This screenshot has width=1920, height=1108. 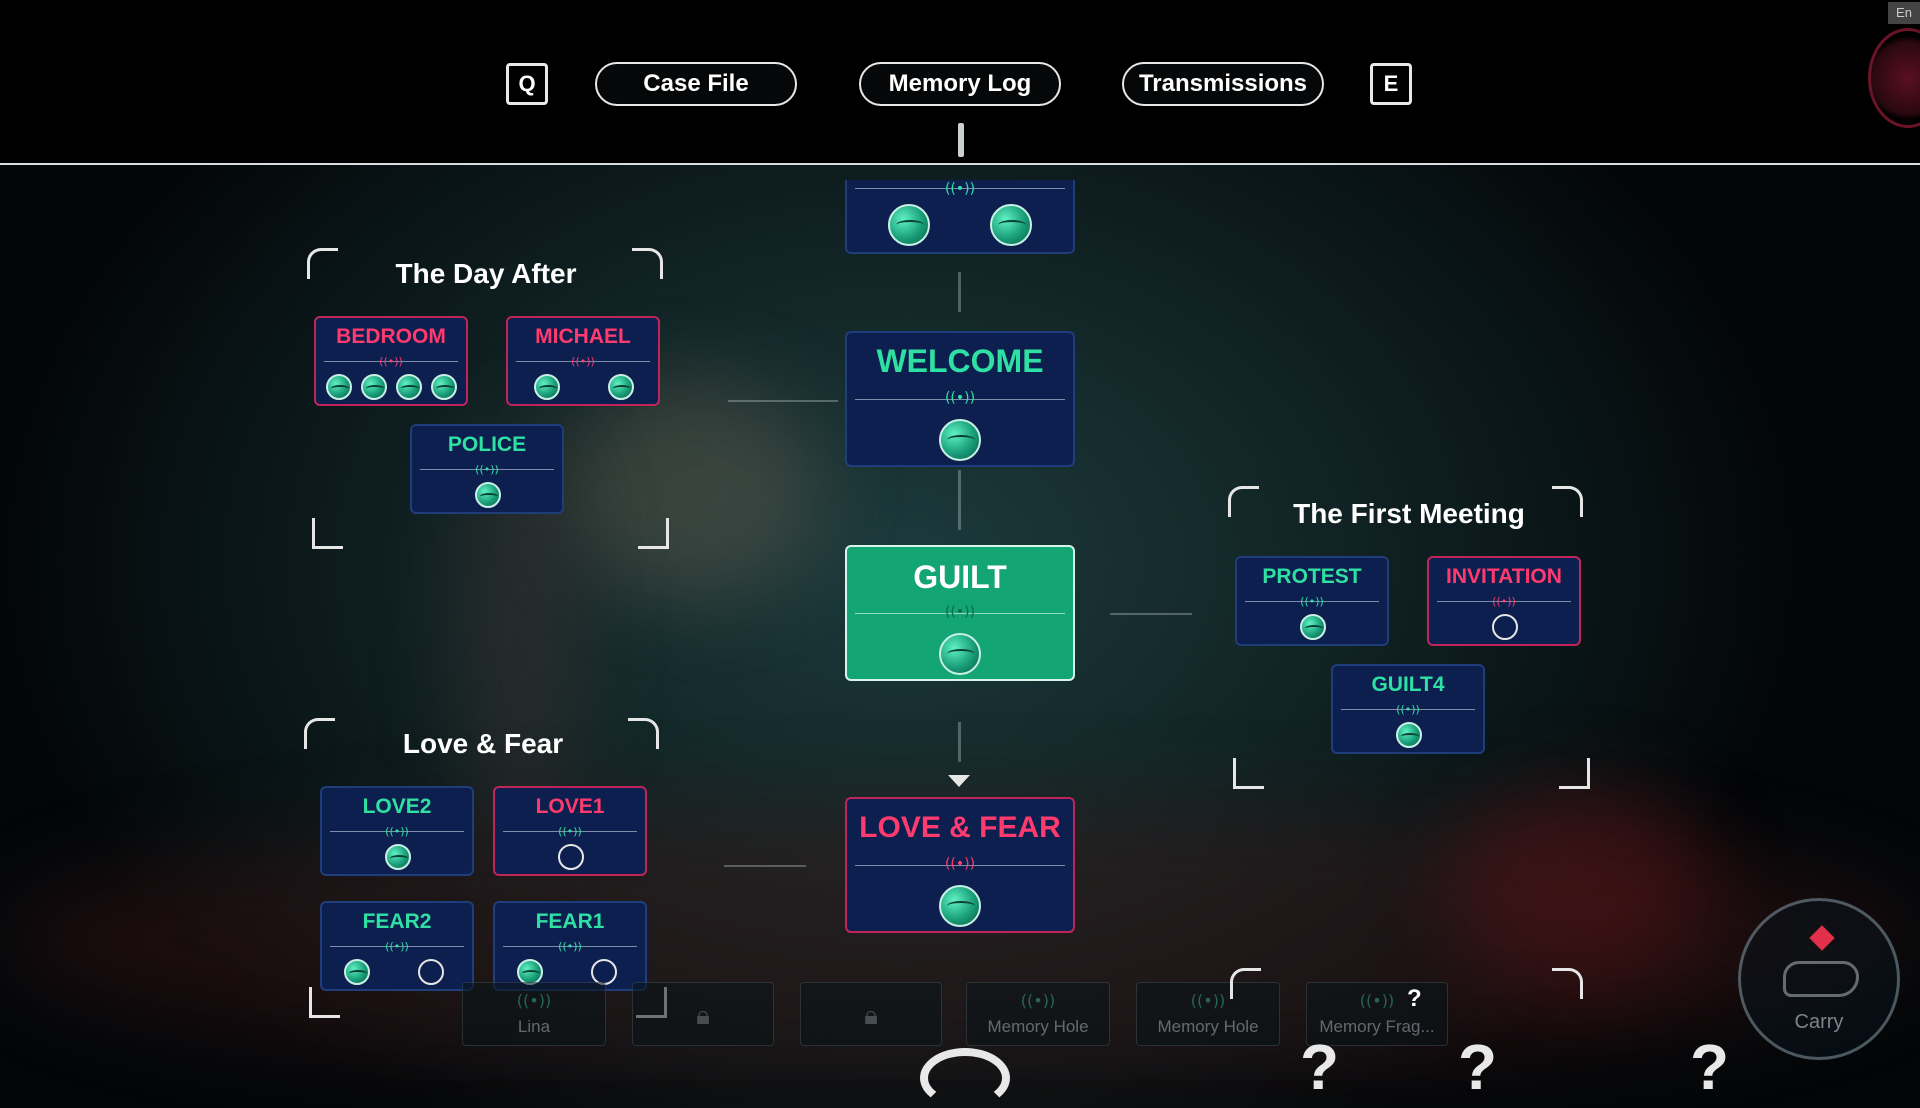 I want to click on card-label: FEAR1, so click(x=570, y=921).